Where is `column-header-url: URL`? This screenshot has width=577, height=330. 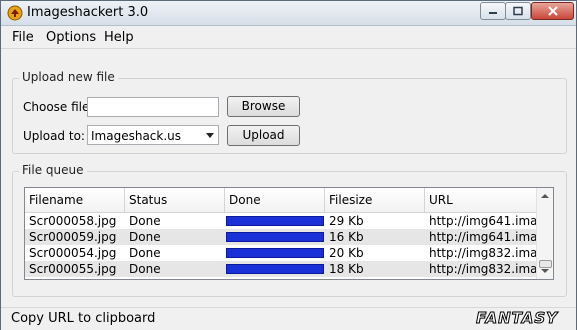 column-header-url: URL is located at coordinates (481, 200).